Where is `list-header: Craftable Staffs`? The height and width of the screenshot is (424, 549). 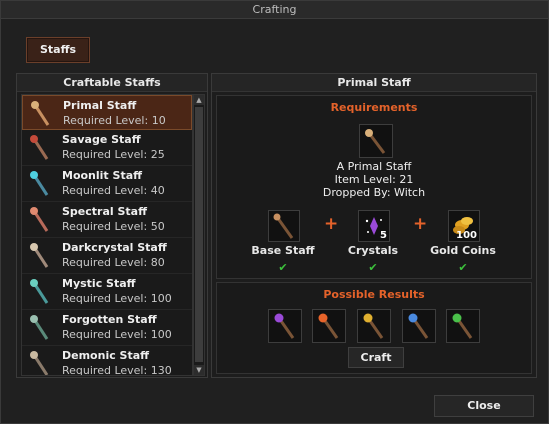
list-header: Craftable Staffs is located at coordinates (112, 83).